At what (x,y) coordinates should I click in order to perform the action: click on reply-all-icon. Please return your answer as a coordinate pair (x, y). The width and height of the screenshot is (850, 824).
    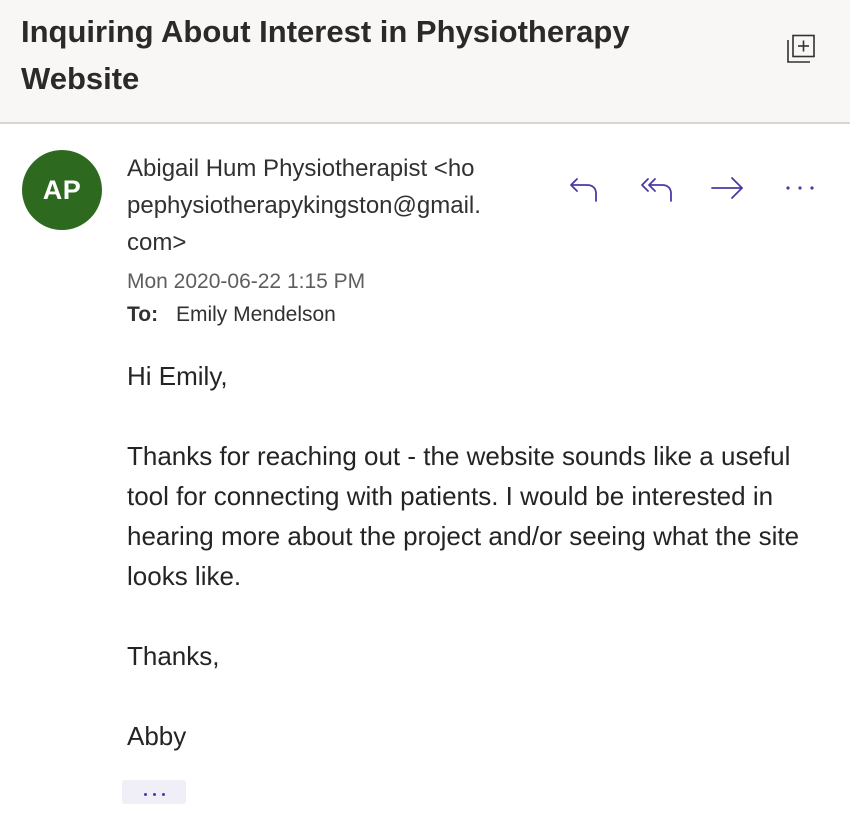
    Looking at the image, I should click on (657, 188).